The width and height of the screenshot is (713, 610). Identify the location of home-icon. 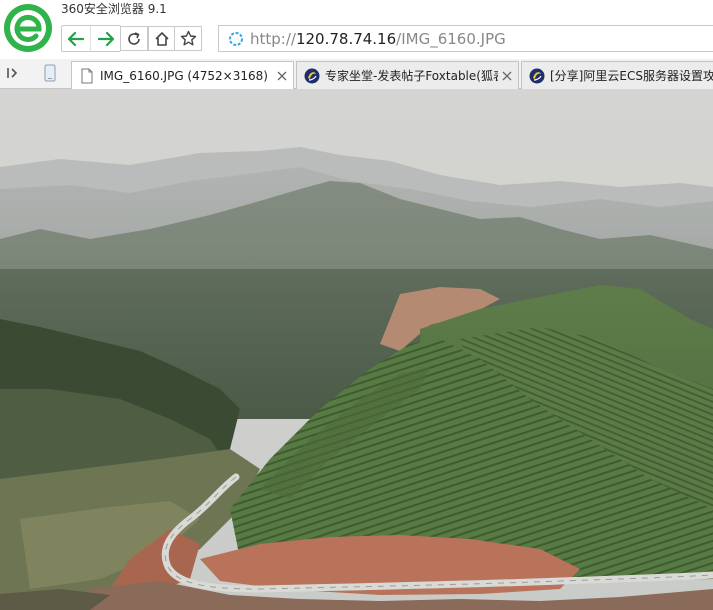
(161, 38).